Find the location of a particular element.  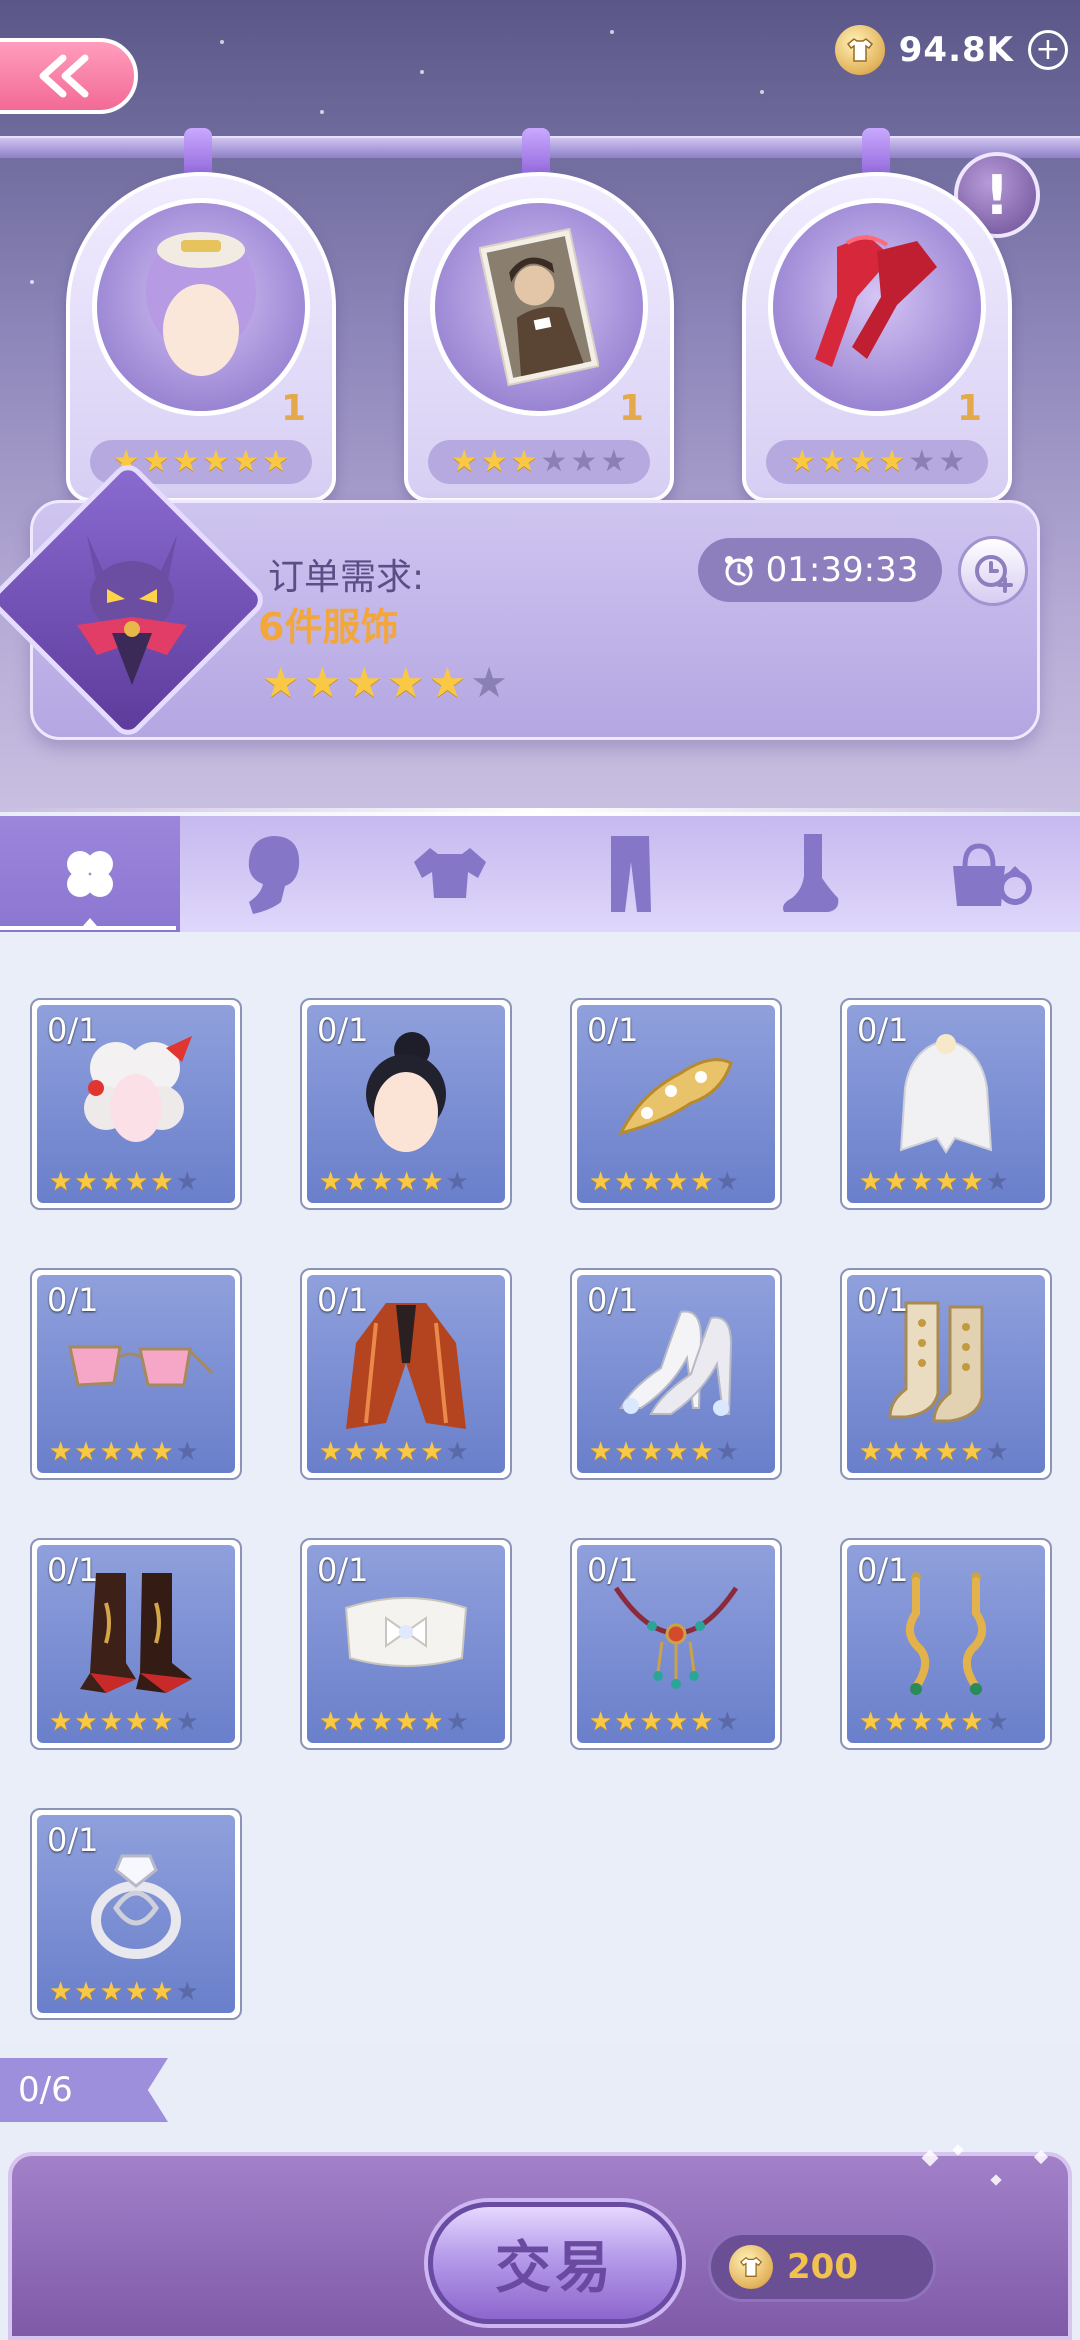

trade-button: 交易 is located at coordinates (555, 2263).